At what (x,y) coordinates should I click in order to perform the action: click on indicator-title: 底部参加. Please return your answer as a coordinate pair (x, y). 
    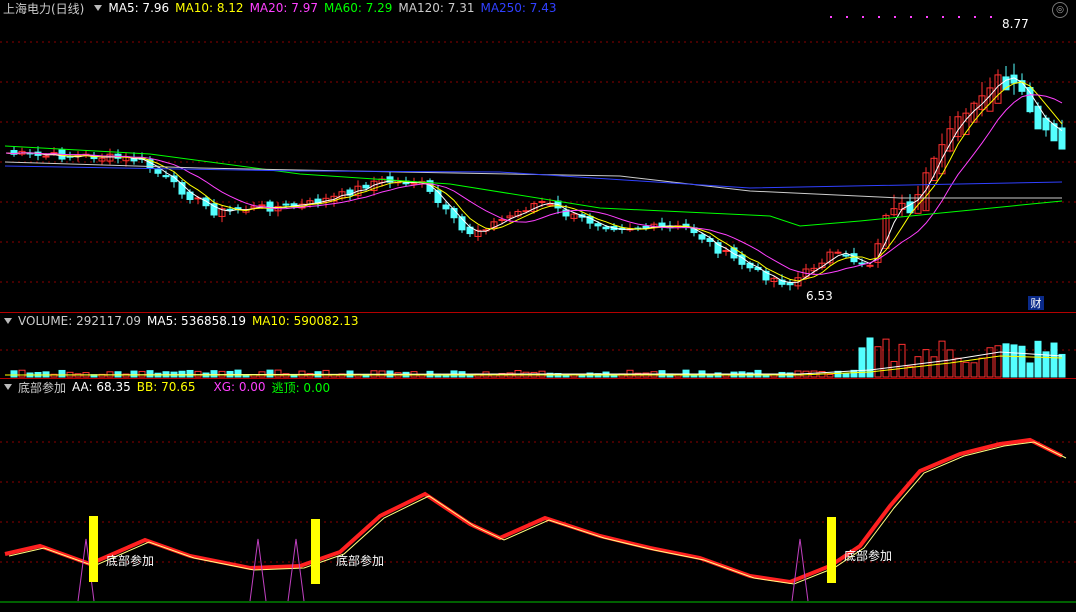
    Looking at the image, I should click on (42, 387).